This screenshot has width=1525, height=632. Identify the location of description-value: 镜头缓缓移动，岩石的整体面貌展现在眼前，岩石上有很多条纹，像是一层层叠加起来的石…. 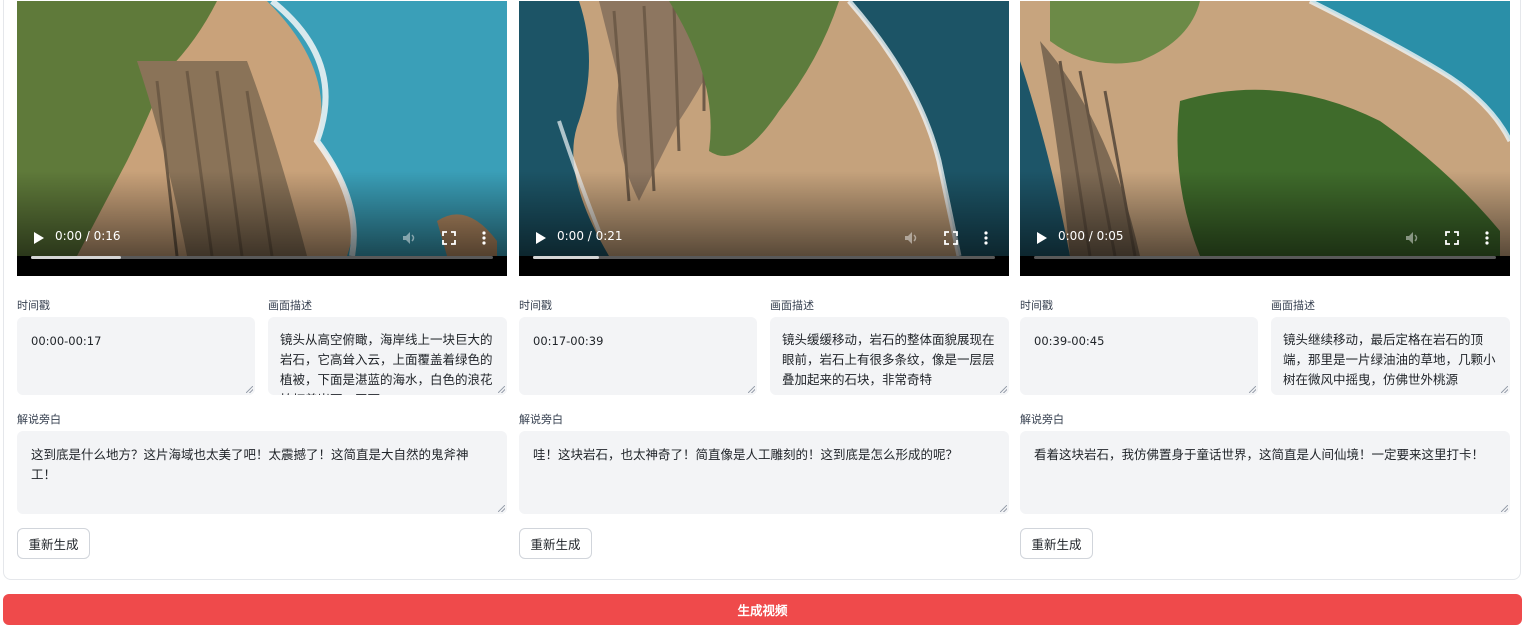
(888, 359).